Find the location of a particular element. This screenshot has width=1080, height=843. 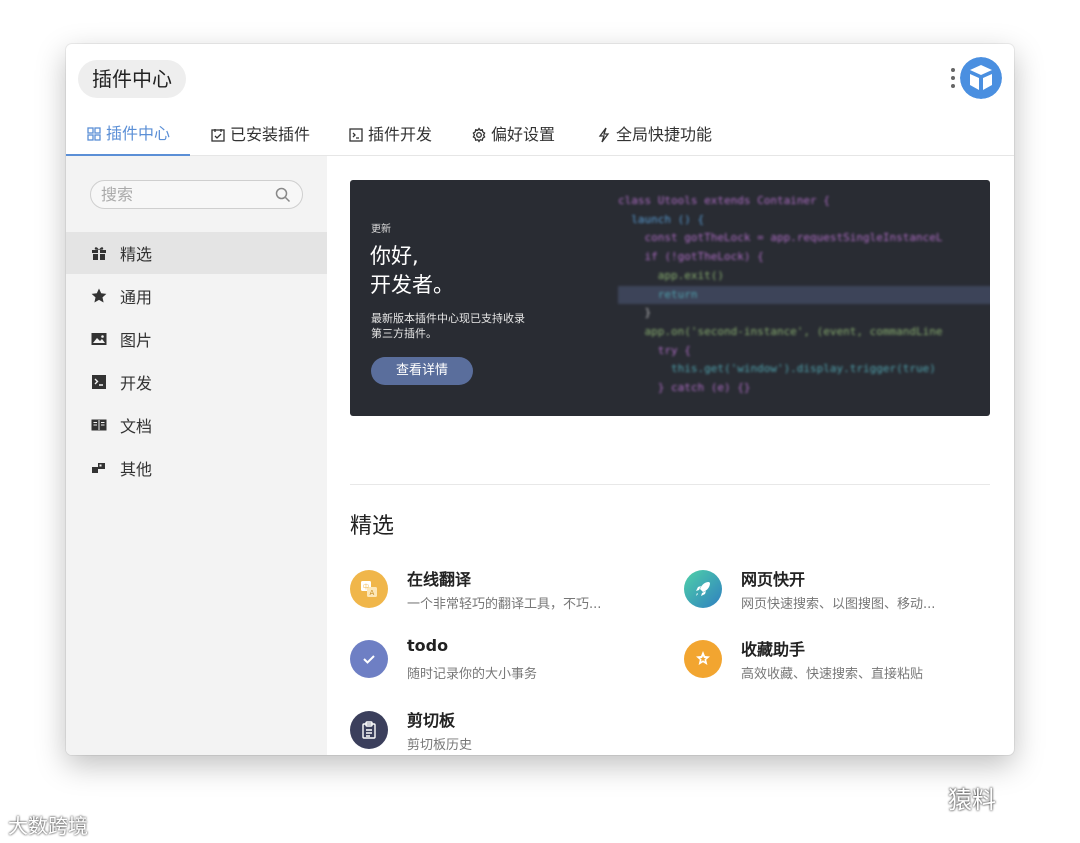

tab-label: 插件开发 is located at coordinates (400, 134).